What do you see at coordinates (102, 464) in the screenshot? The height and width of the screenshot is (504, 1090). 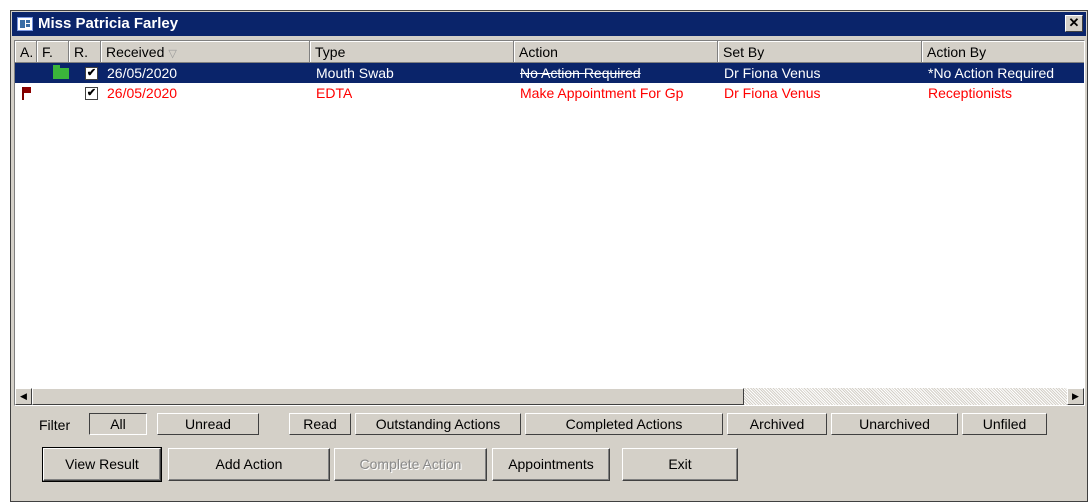 I see `view-result-button: View Result` at bounding box center [102, 464].